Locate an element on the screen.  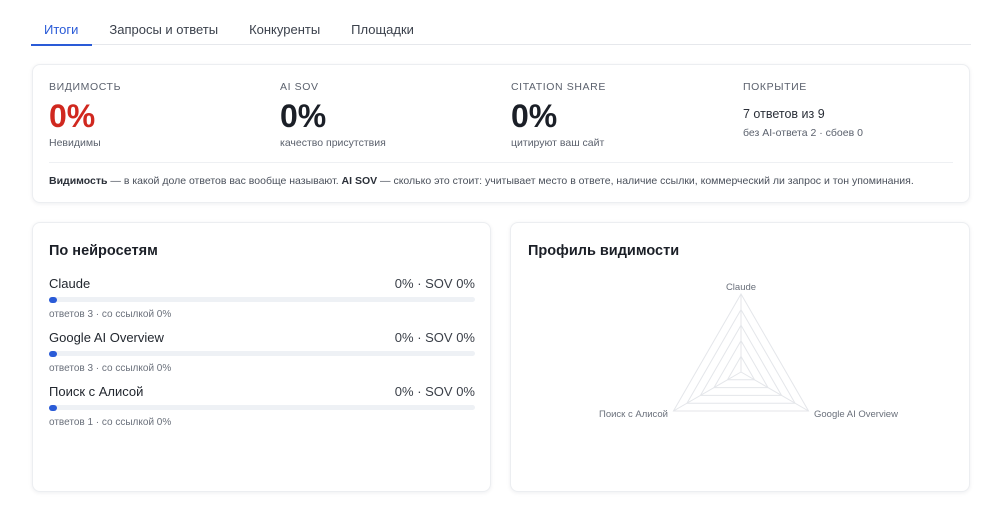
visibility-radar-chart: Claude Google AI Overview Поиск с Алисой is located at coordinates (748, 351).